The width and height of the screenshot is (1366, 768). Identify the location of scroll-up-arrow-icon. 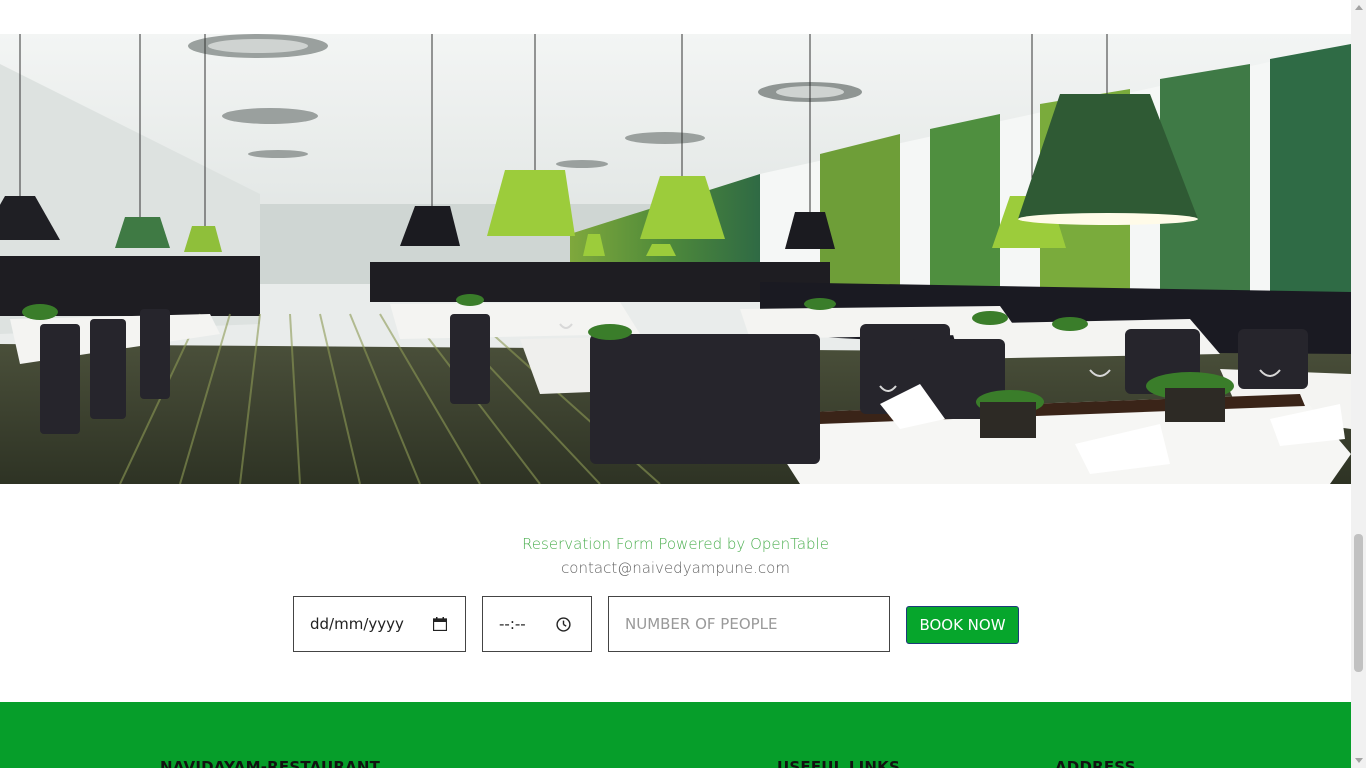
(1359, 7).